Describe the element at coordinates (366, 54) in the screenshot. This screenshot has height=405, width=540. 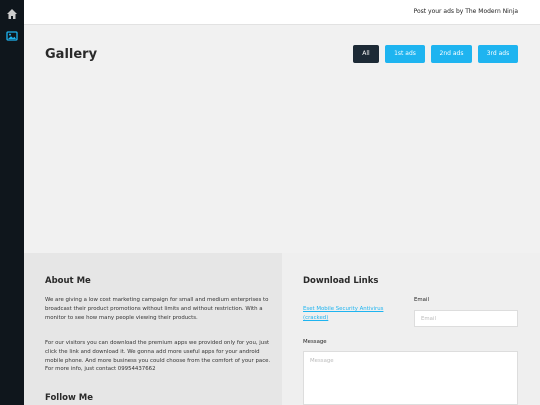
I see `filter-all-button: All` at that location.